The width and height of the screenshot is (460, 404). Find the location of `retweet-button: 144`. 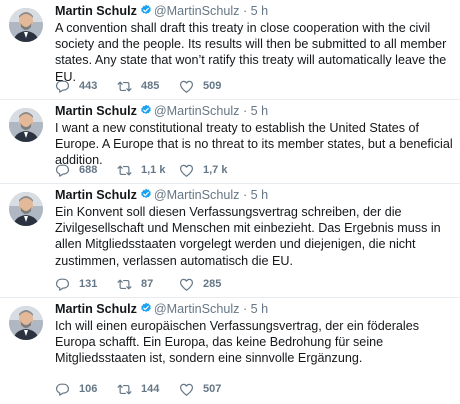

retweet-button: 144 is located at coordinates (148, 389).